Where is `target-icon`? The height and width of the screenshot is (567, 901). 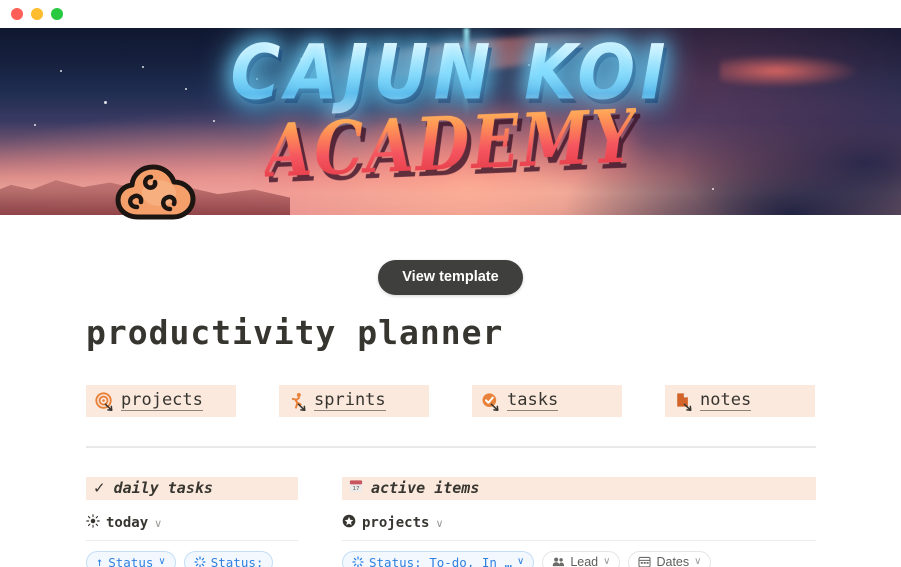
target-icon is located at coordinates (104, 401).